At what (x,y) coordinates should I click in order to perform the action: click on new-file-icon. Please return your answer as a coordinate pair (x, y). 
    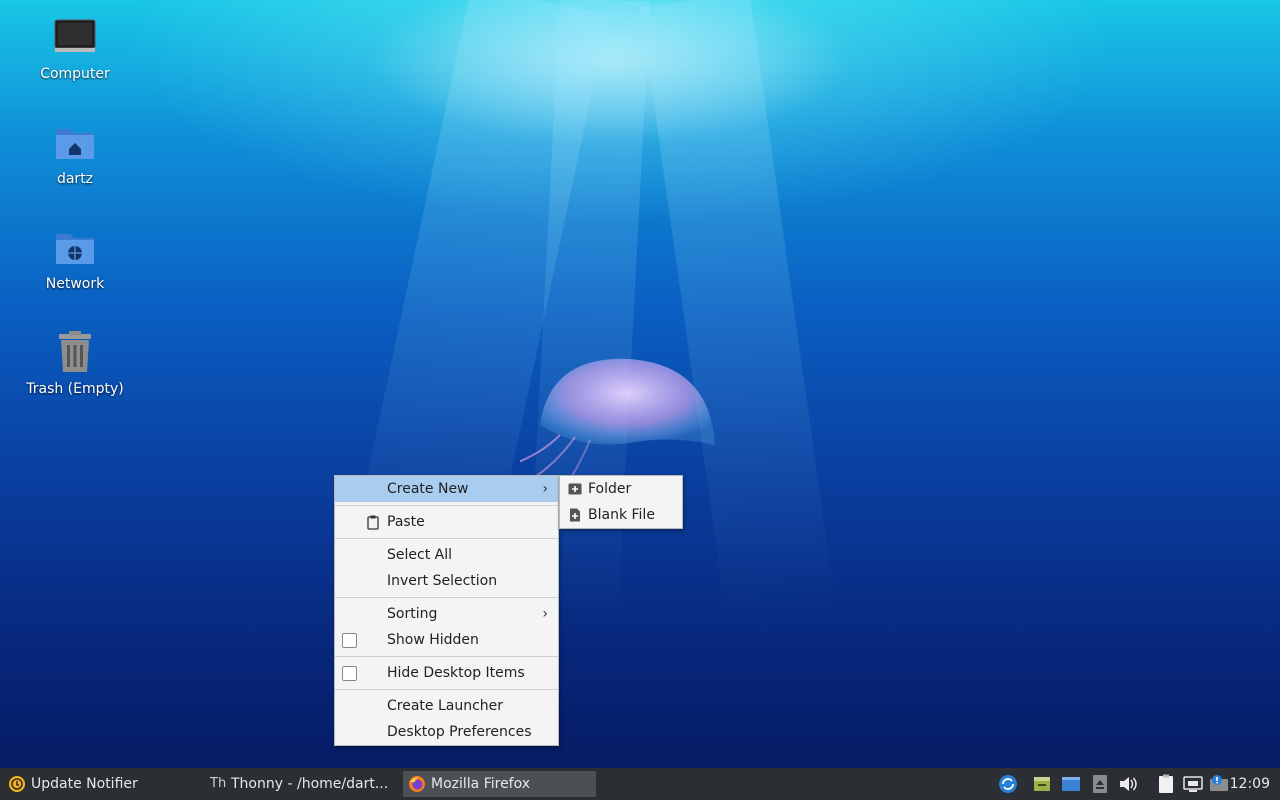
    Looking at the image, I should click on (575, 515).